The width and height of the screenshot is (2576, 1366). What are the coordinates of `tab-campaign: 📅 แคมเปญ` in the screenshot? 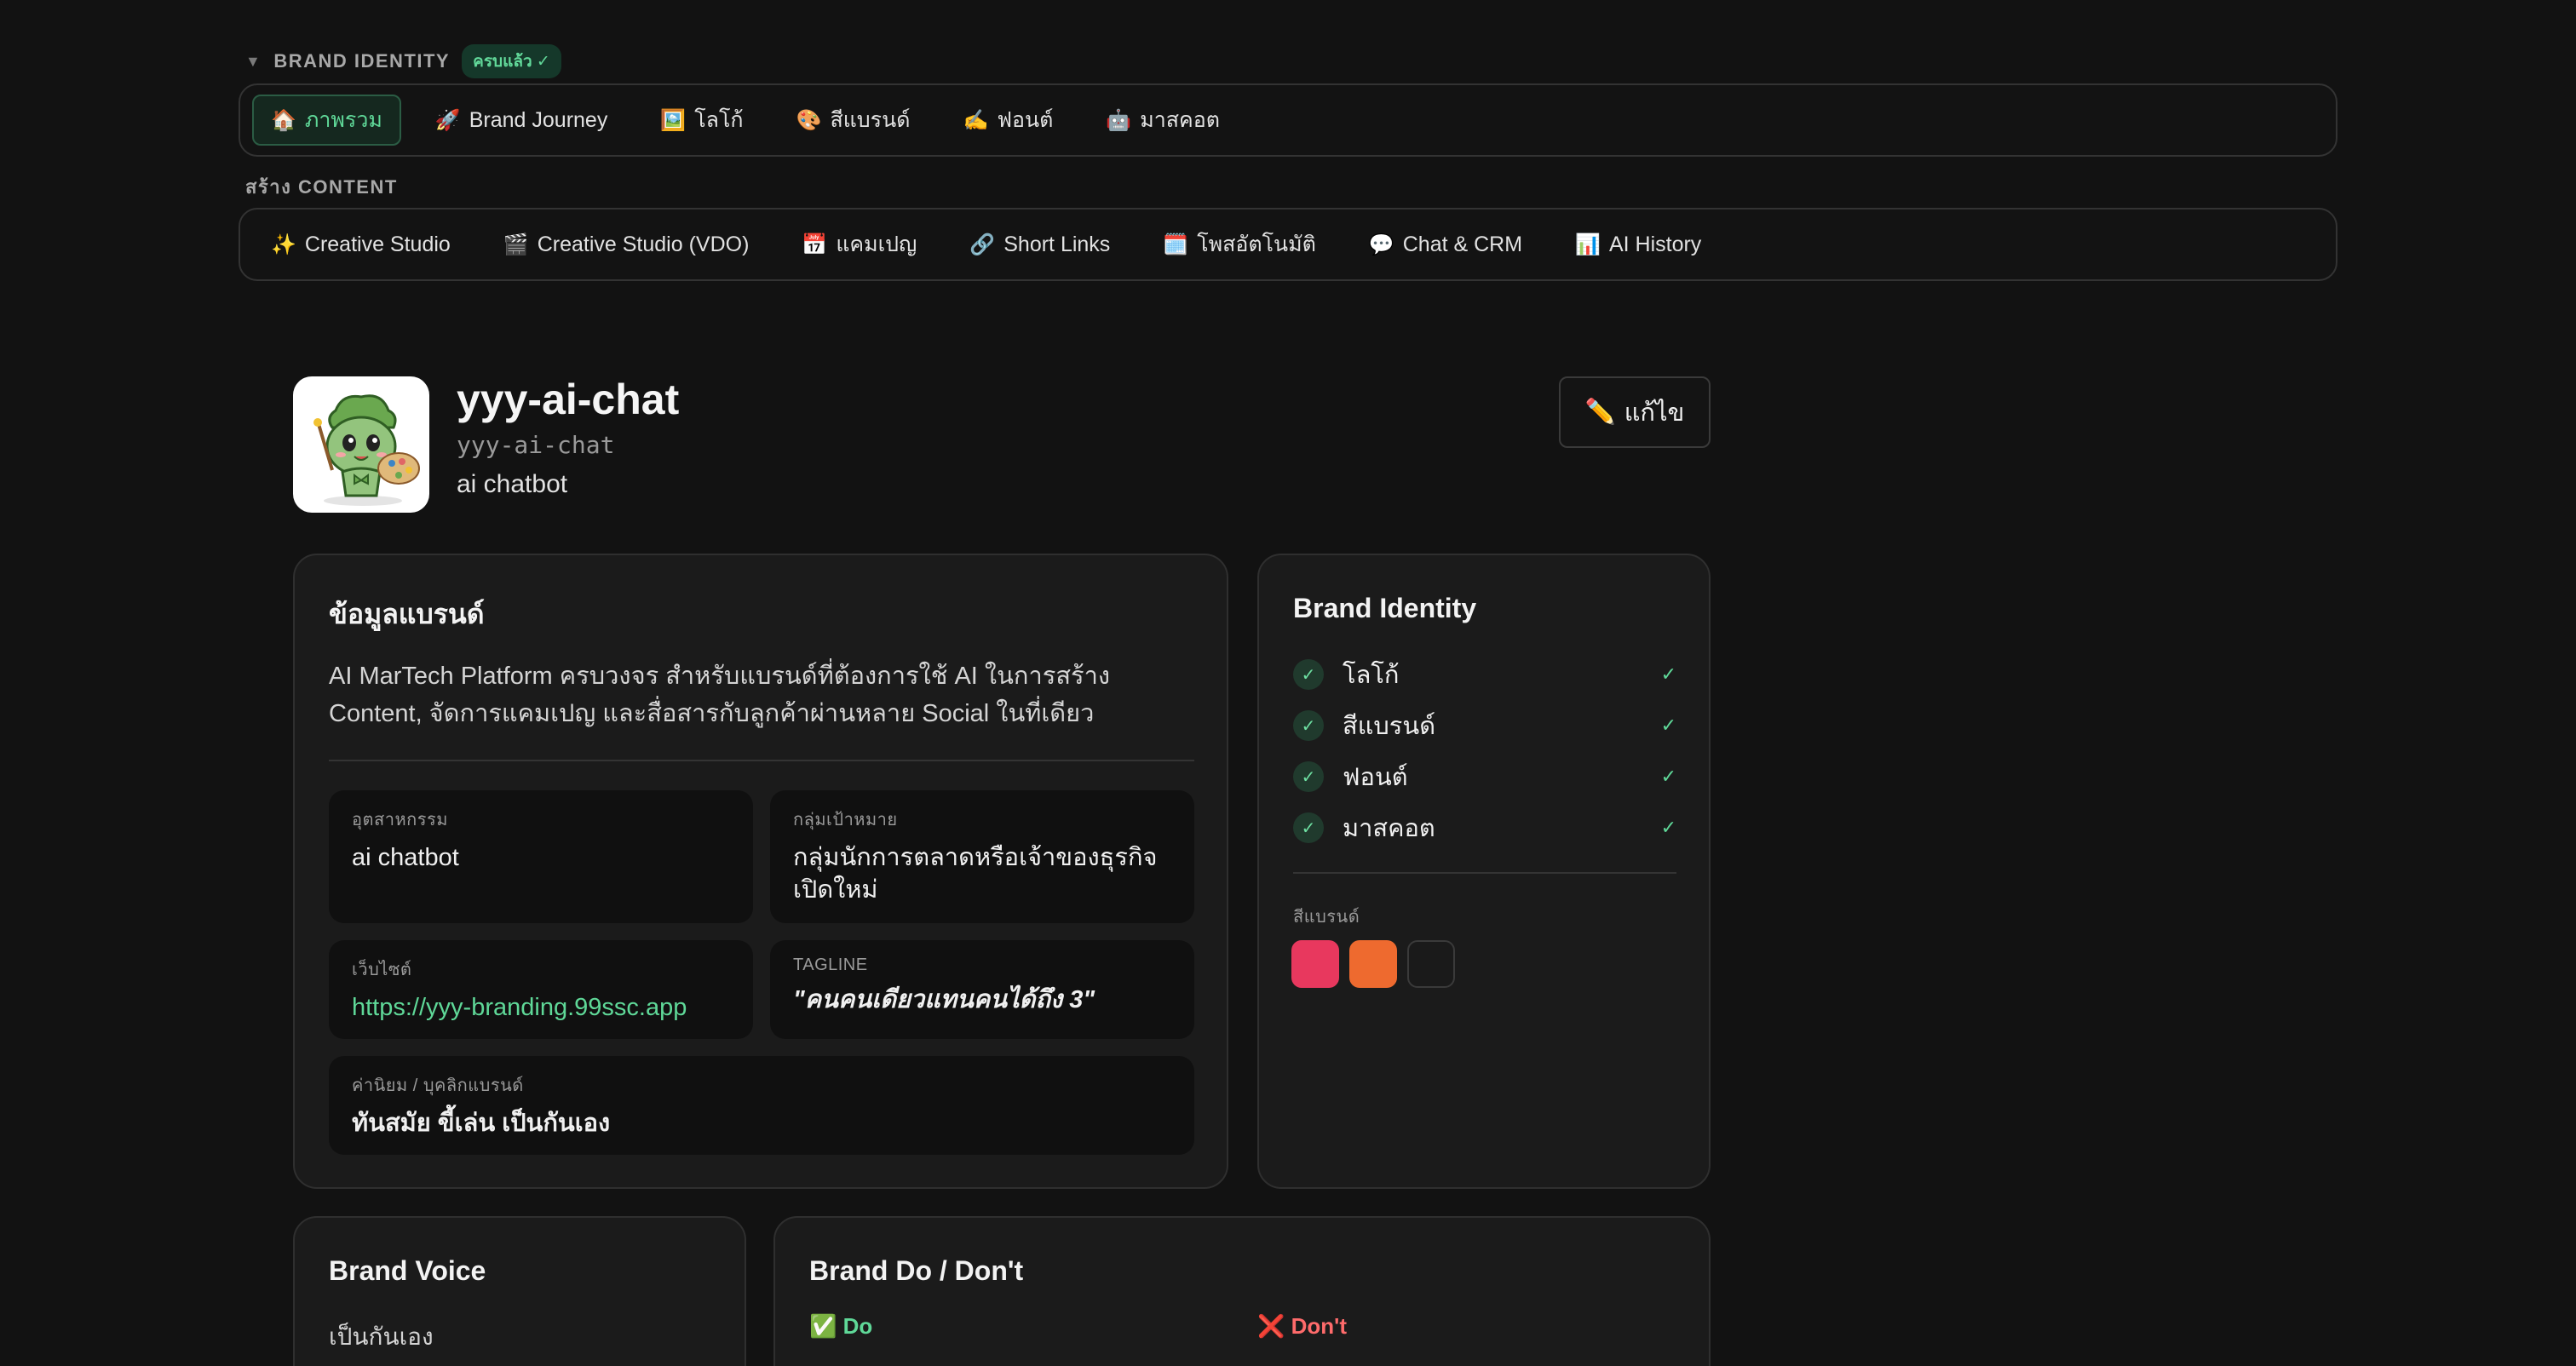 It's located at (859, 244).